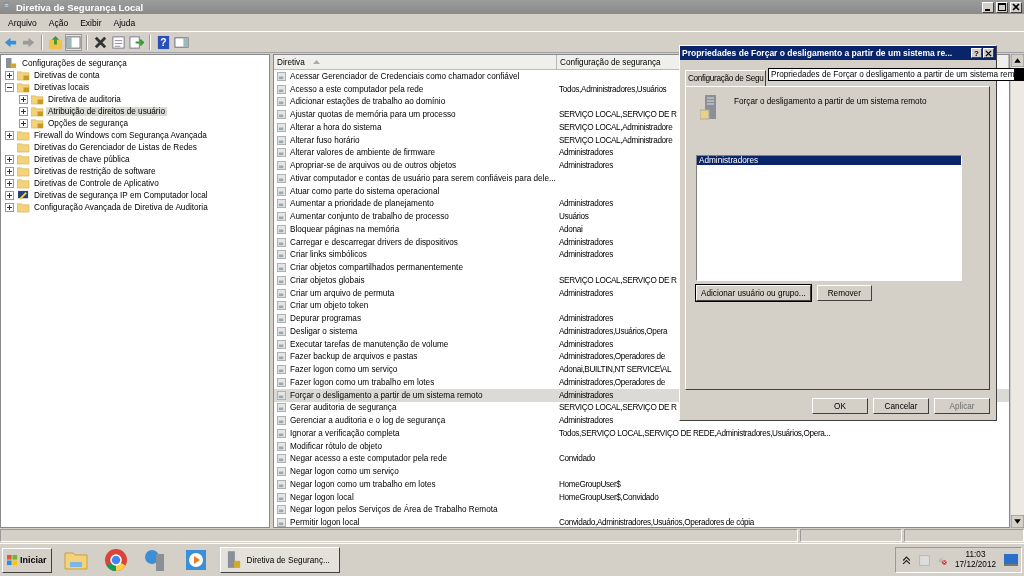 This screenshot has height=576, width=1024. I want to click on menu-item: Ação, so click(58, 22).